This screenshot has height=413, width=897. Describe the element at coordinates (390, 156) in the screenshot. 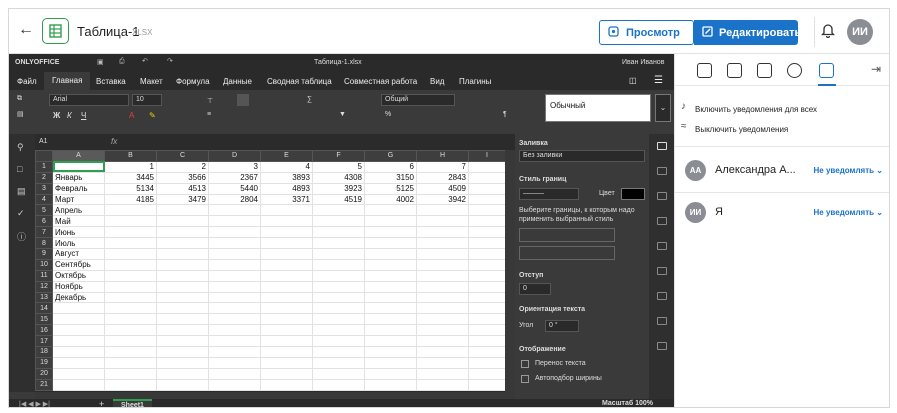

I see `column-header: G` at that location.